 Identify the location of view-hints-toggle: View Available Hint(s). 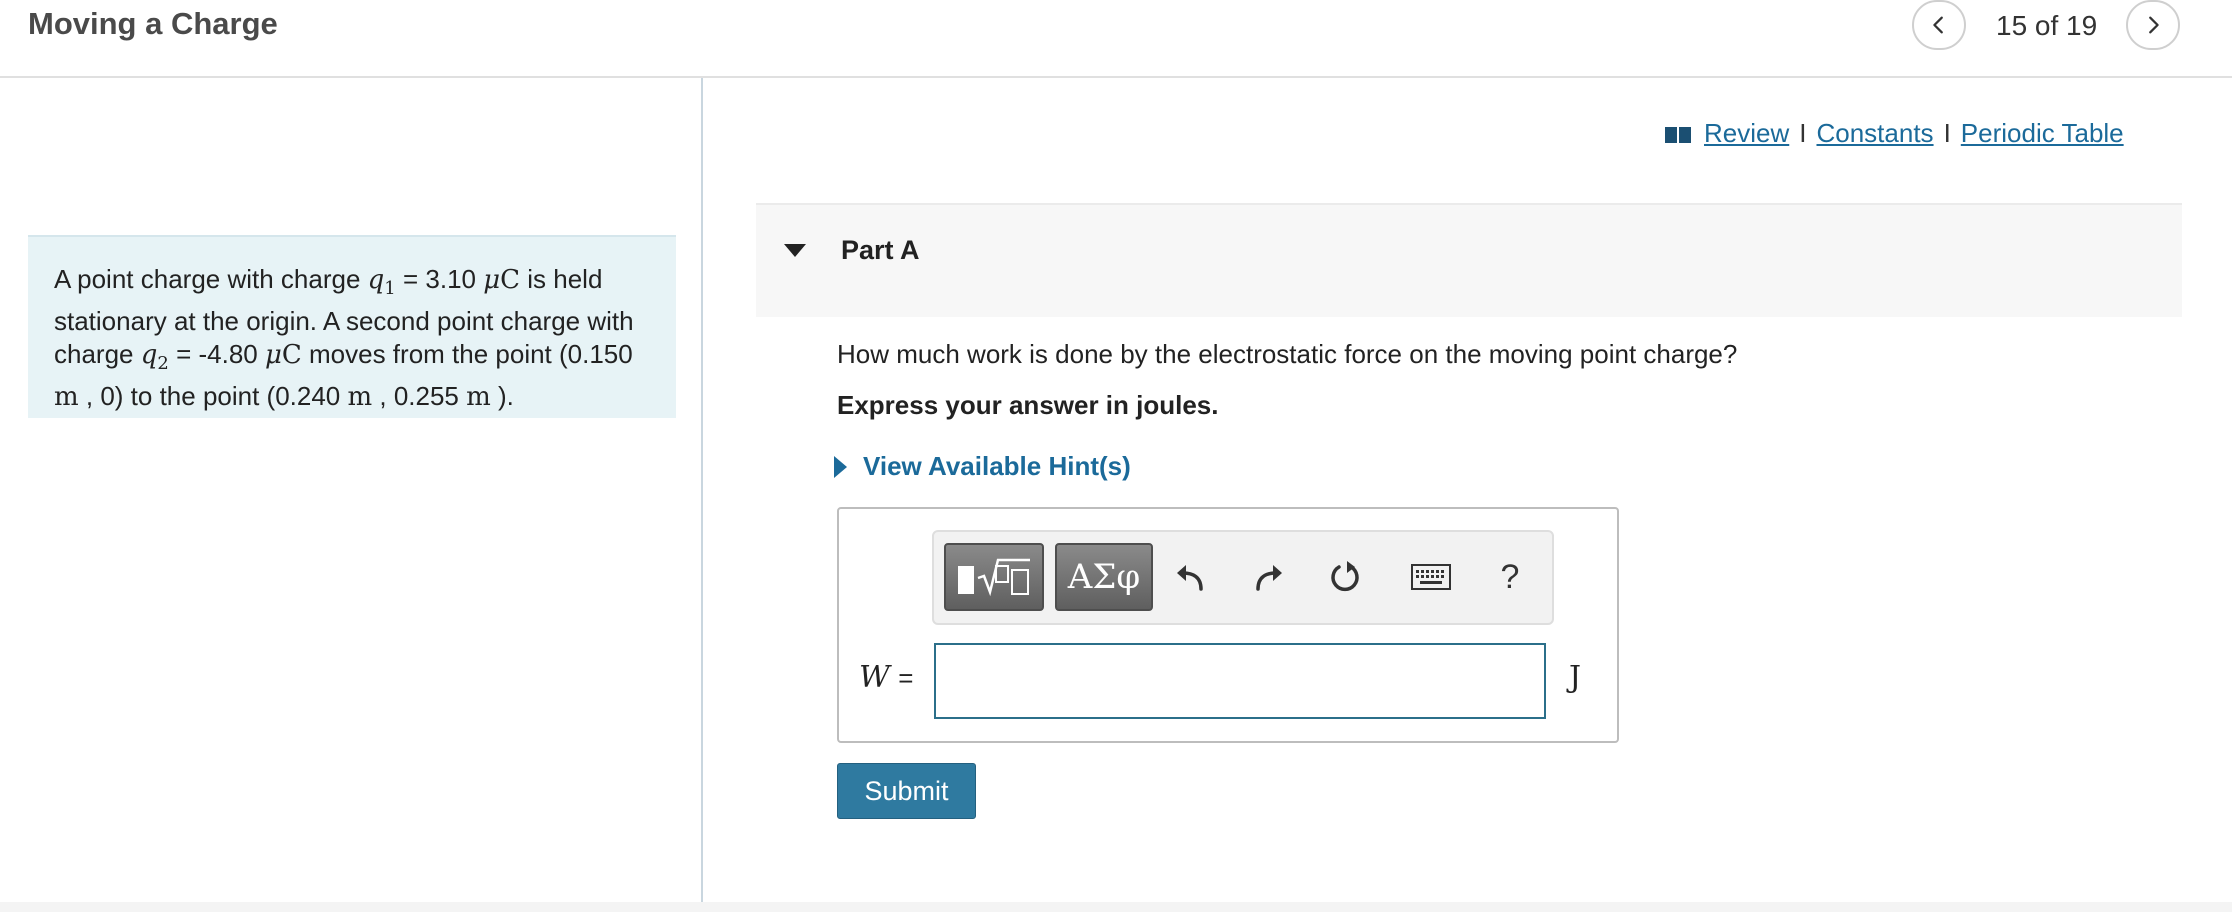
(982, 466).